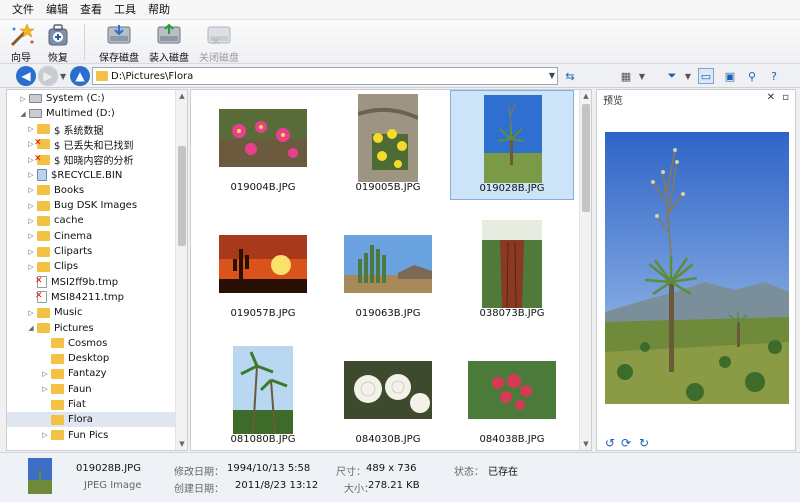 The image size is (800, 502). Describe the element at coordinates (277, 485) in the screenshot. I see `created-date-value: 2011/8/23 13:12` at that location.